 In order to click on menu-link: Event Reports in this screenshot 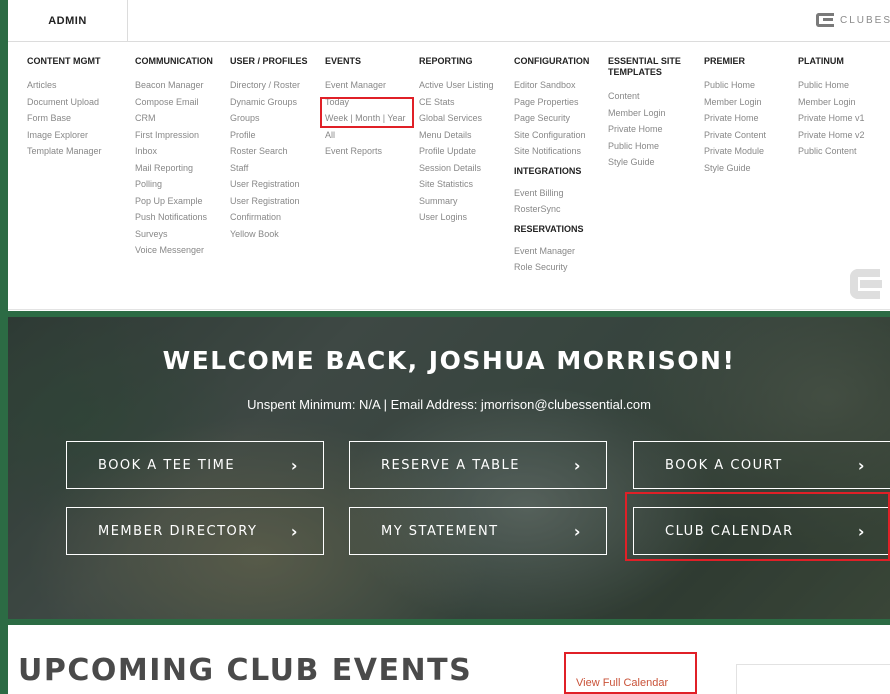, I will do `click(365, 151)`.